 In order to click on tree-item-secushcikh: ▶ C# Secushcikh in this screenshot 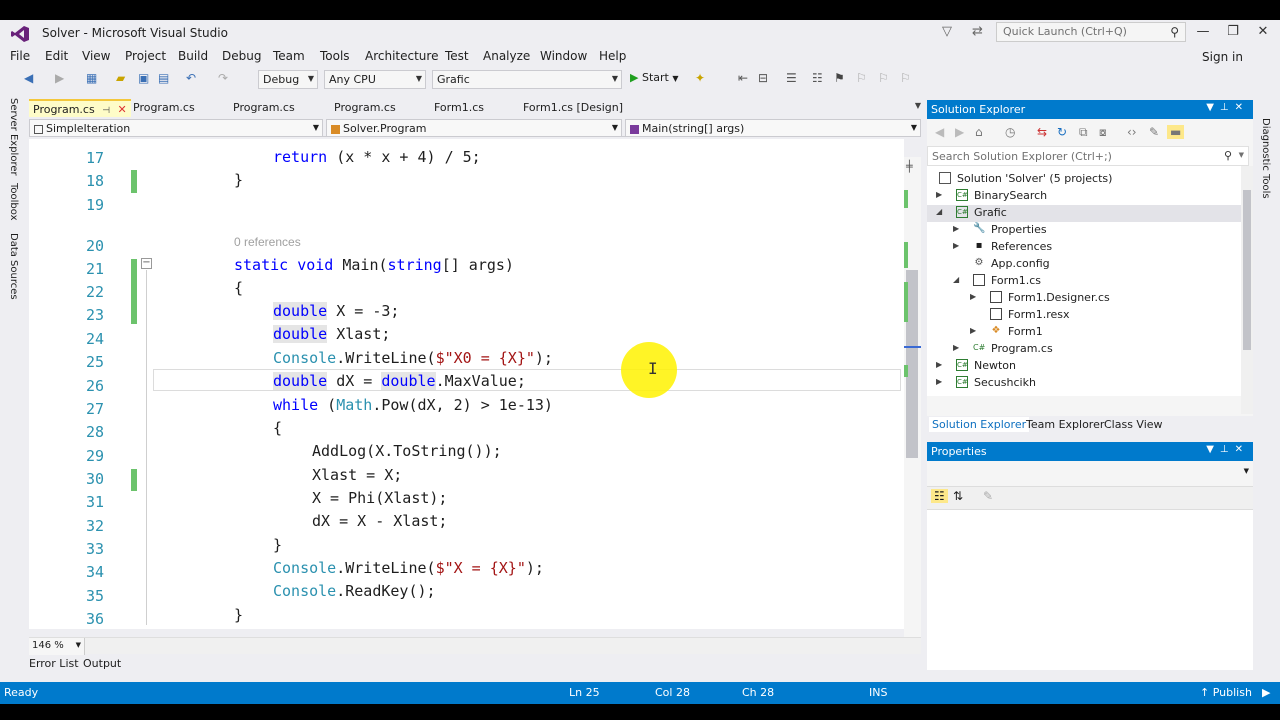, I will do `click(1084, 383)`.